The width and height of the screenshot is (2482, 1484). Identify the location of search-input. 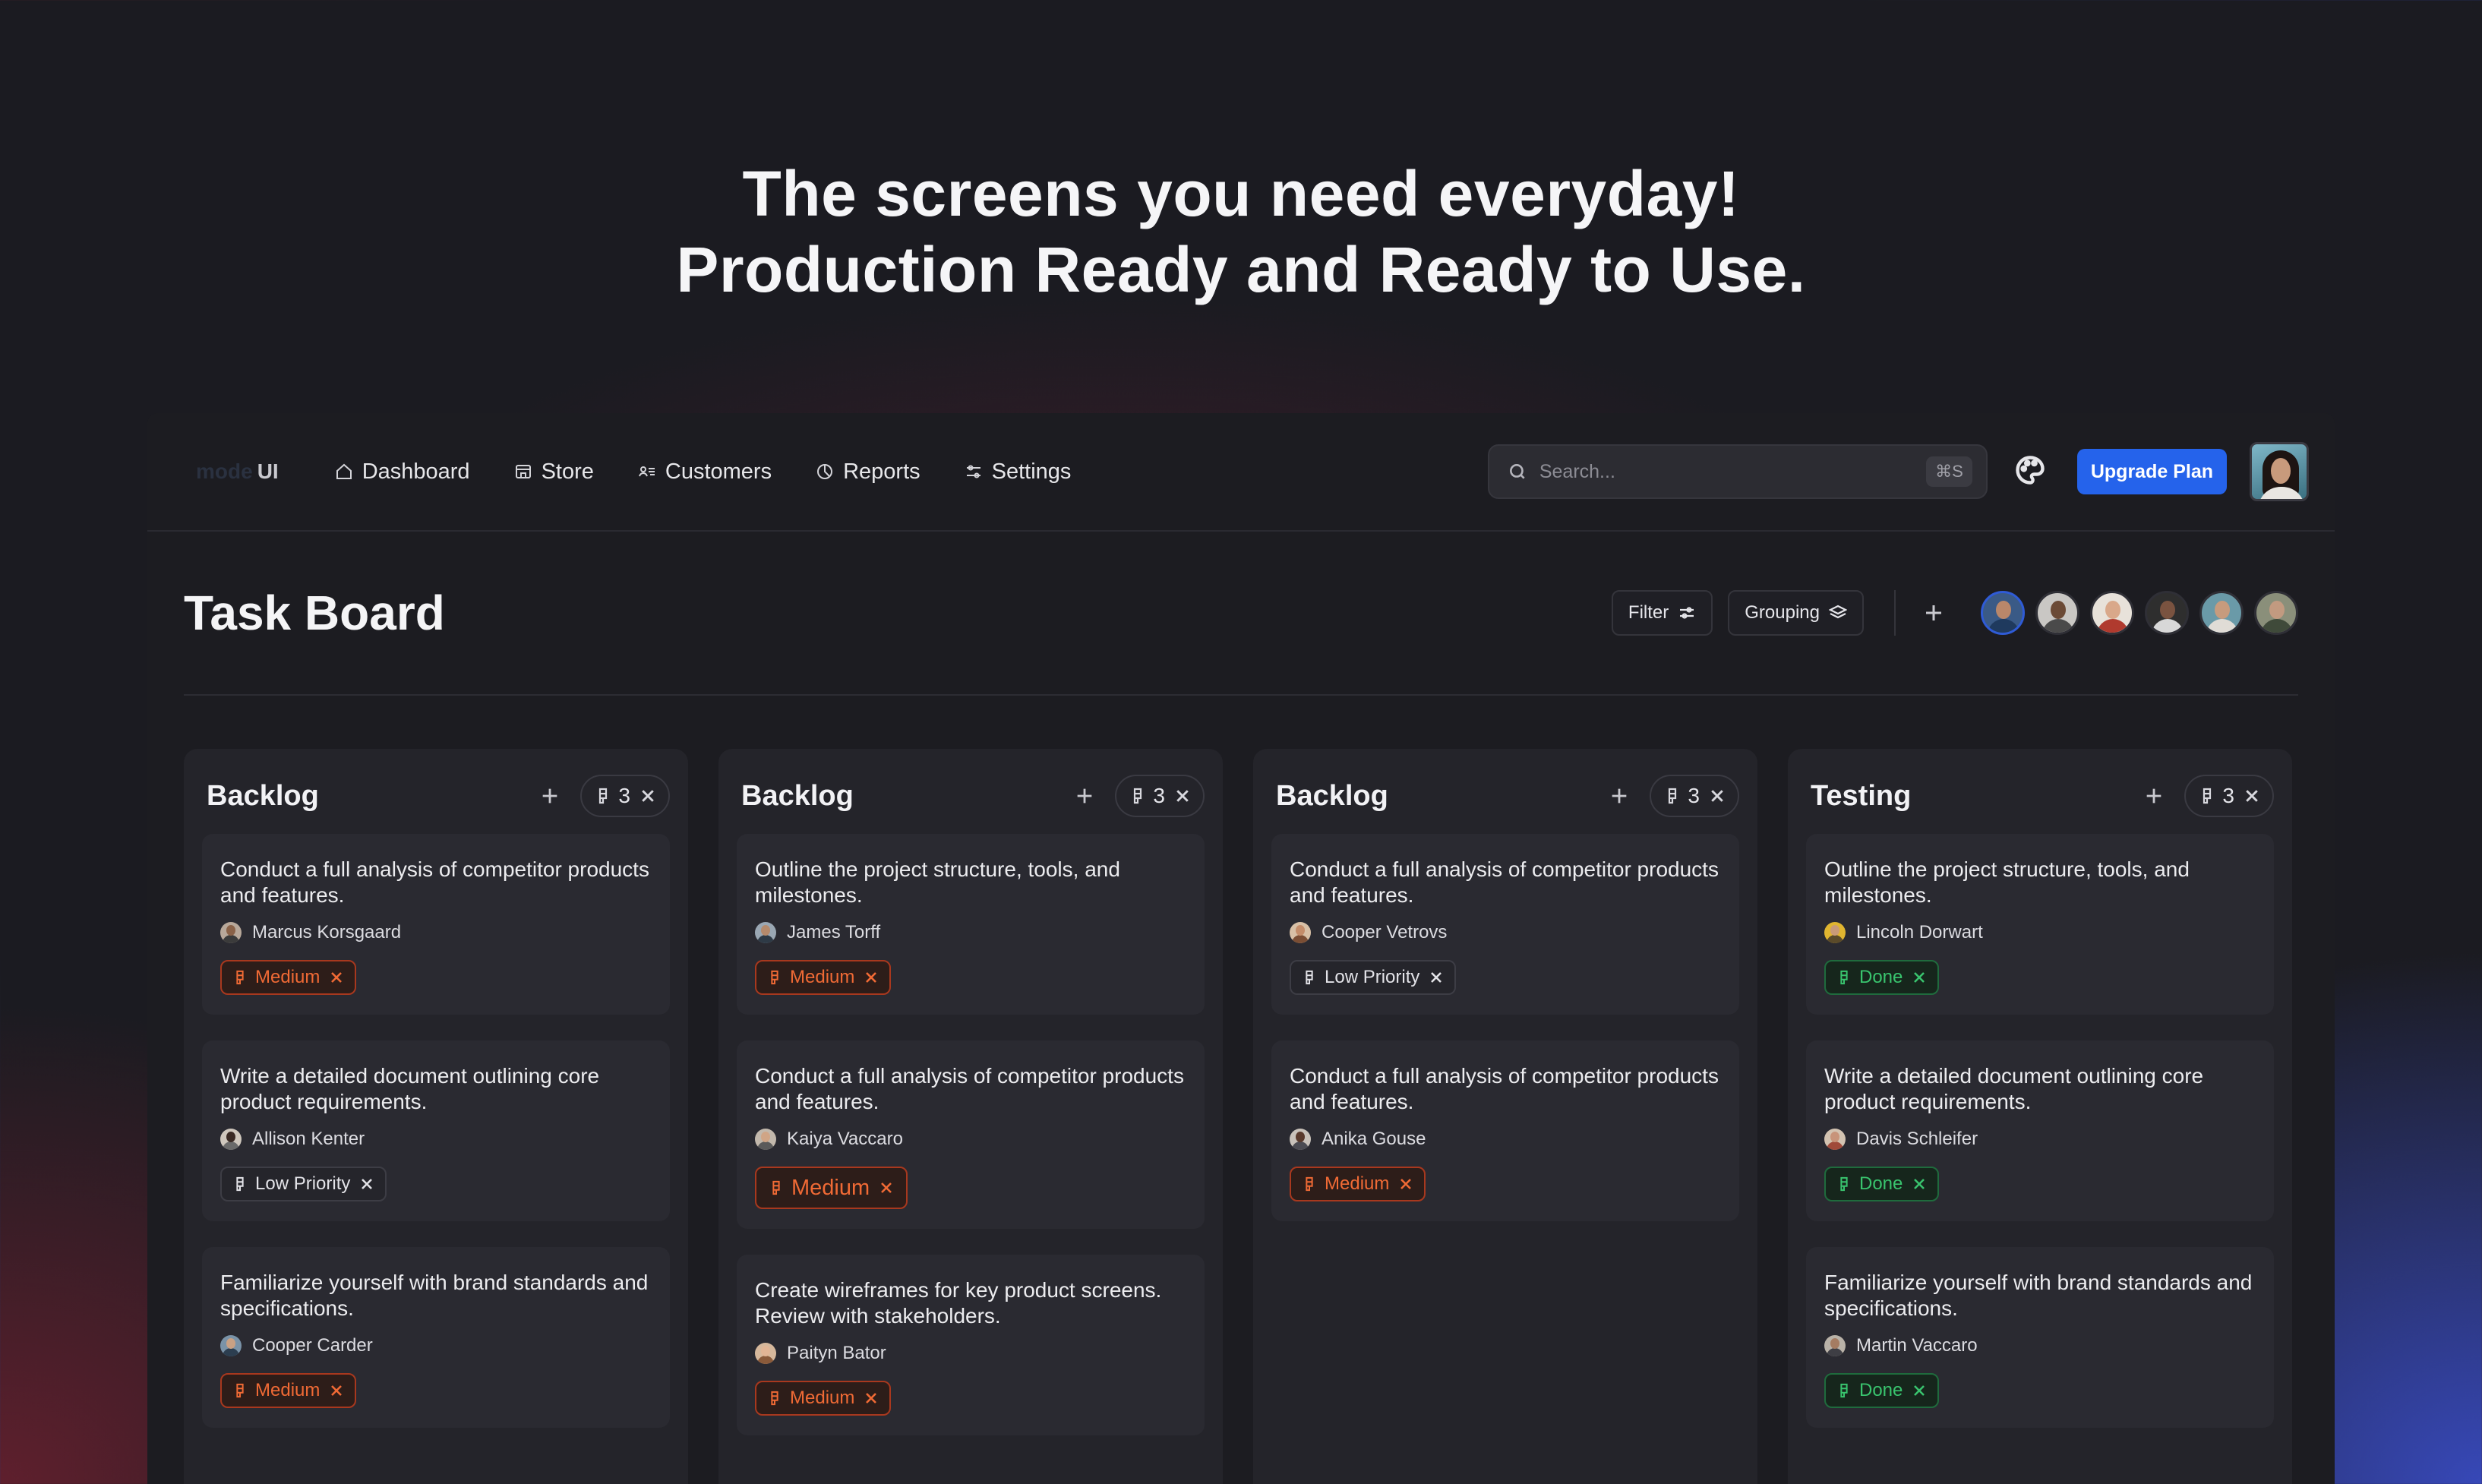
(1733, 471).